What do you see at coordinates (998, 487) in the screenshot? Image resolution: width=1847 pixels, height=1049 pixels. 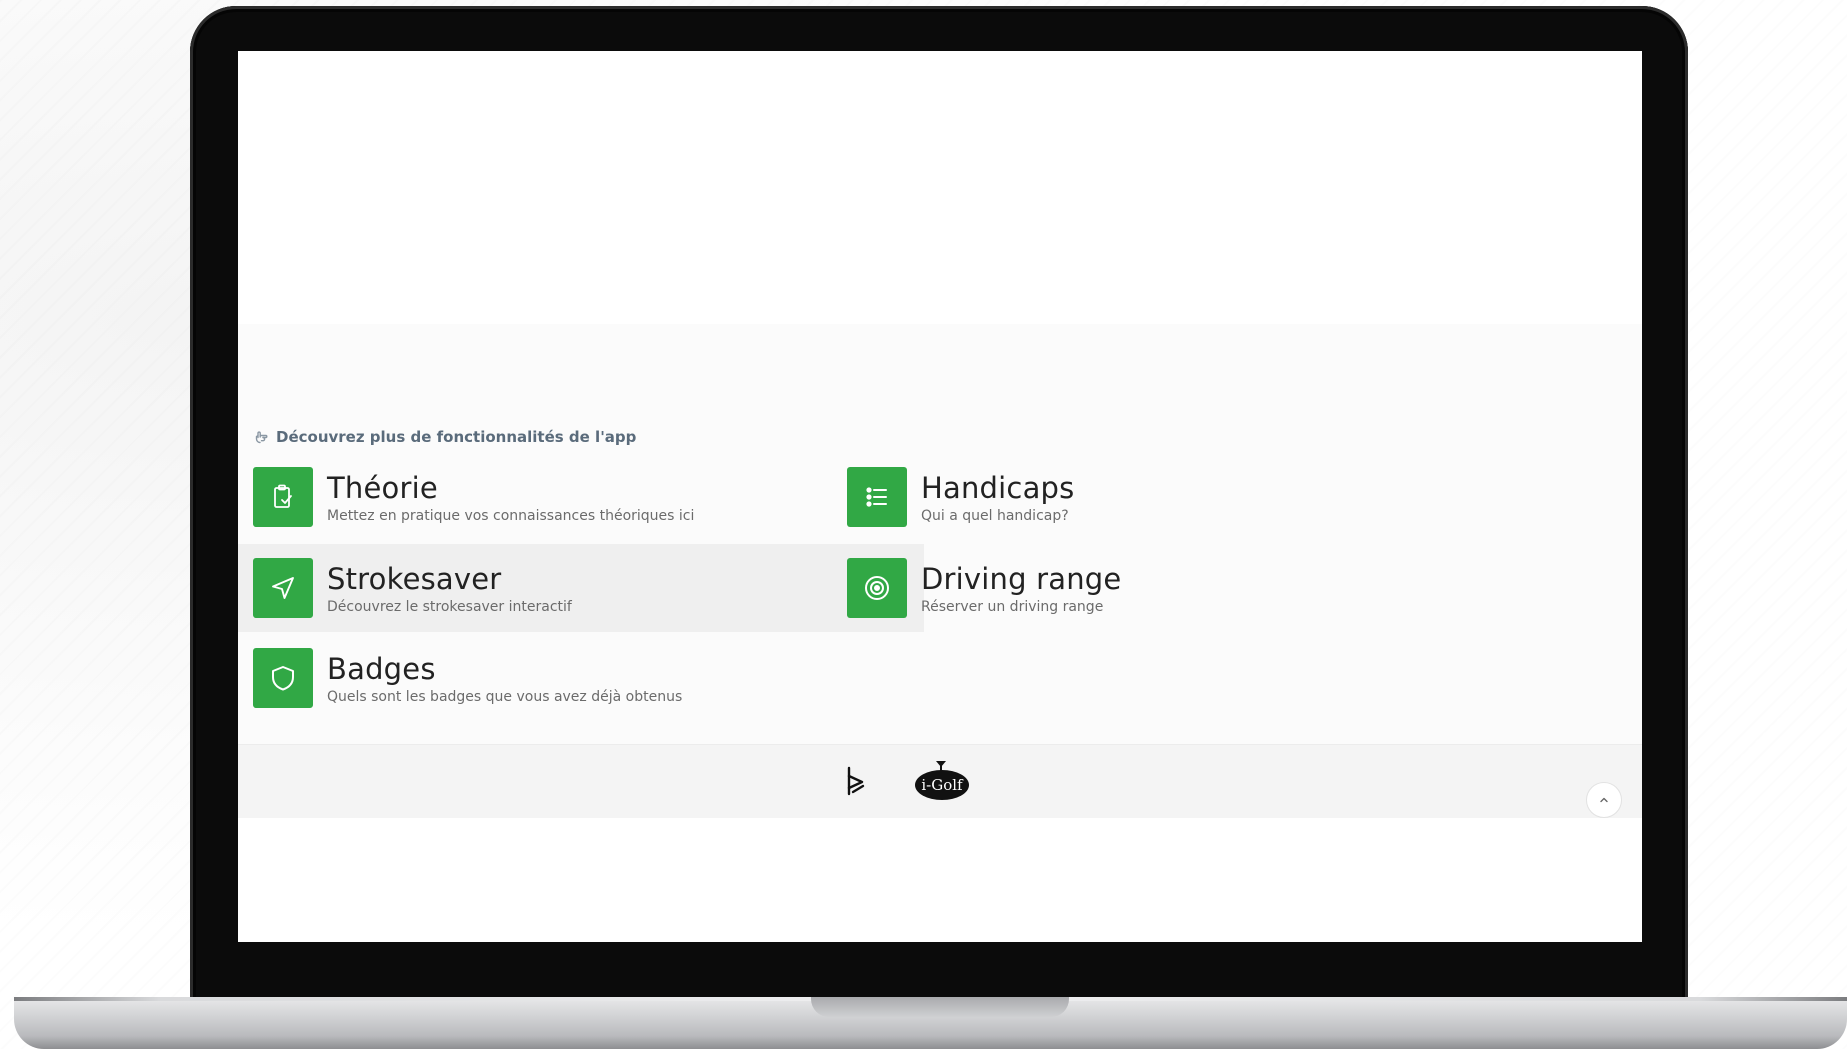 I see `feature-handicaps-title: Handicaps` at bounding box center [998, 487].